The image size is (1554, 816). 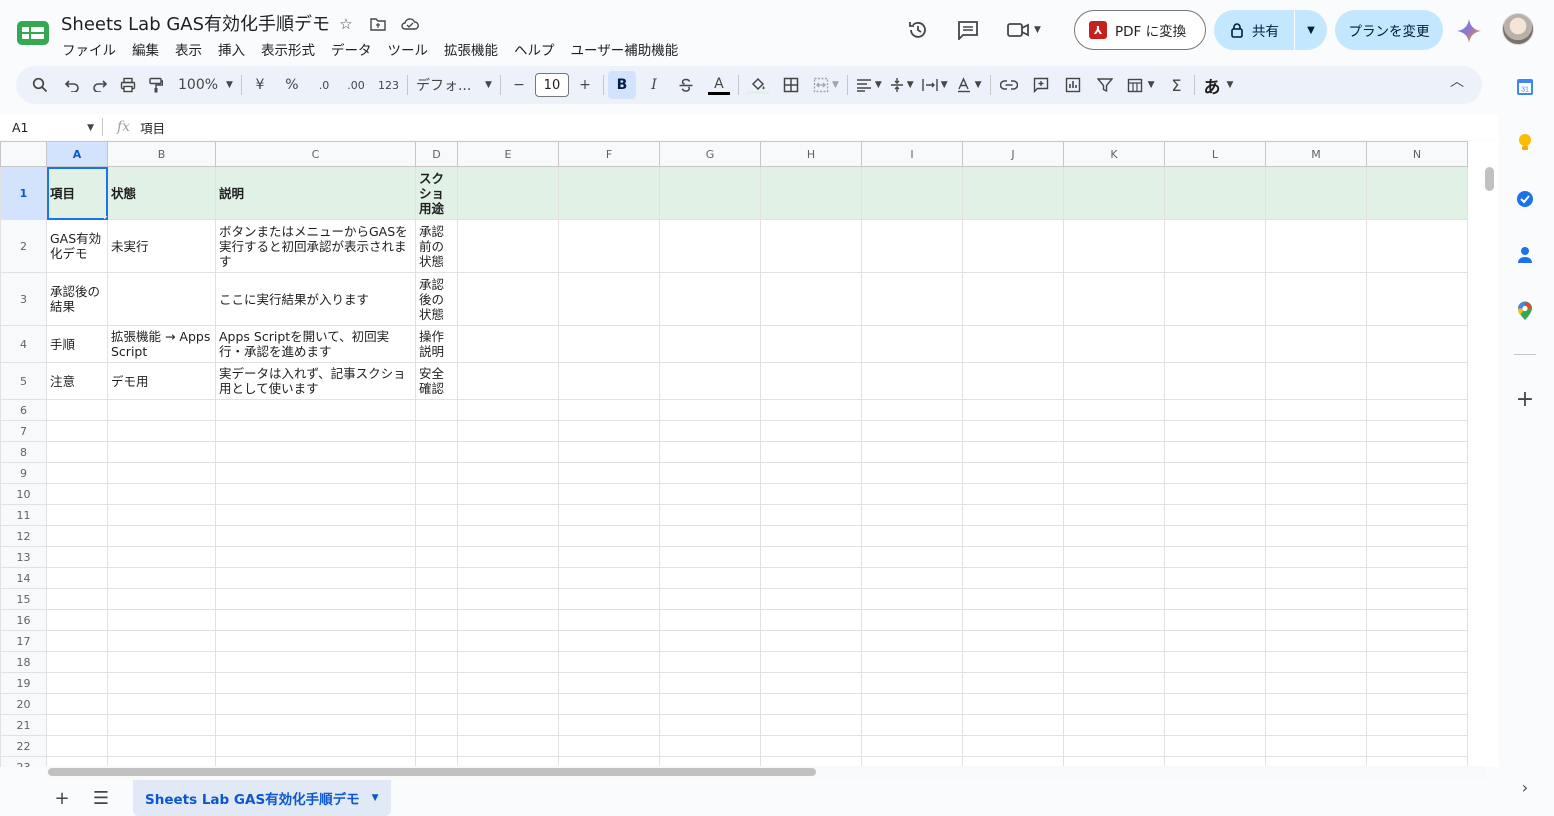 What do you see at coordinates (710, 473) in the screenshot?
I see `cell-g9` at bounding box center [710, 473].